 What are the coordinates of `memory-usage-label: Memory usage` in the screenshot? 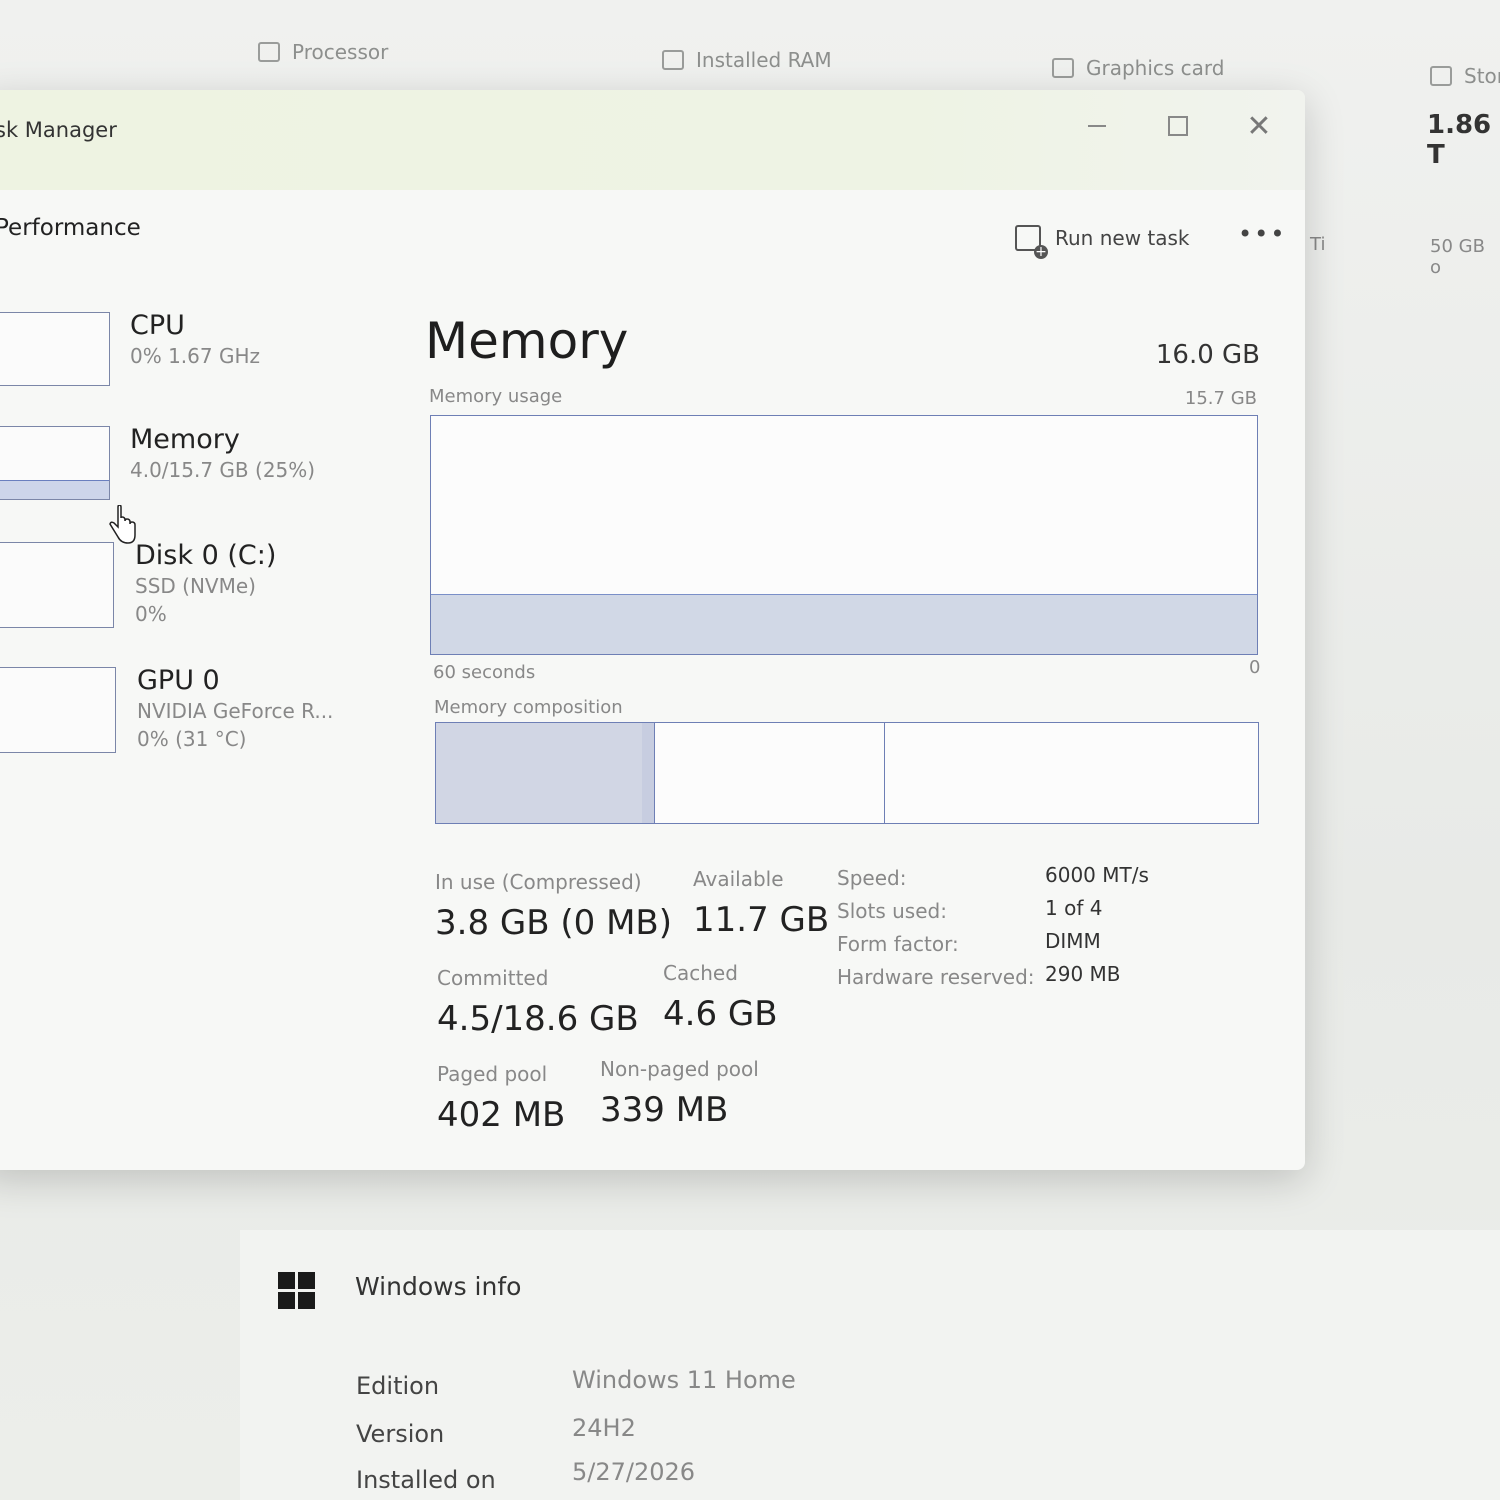 It's located at (496, 396).